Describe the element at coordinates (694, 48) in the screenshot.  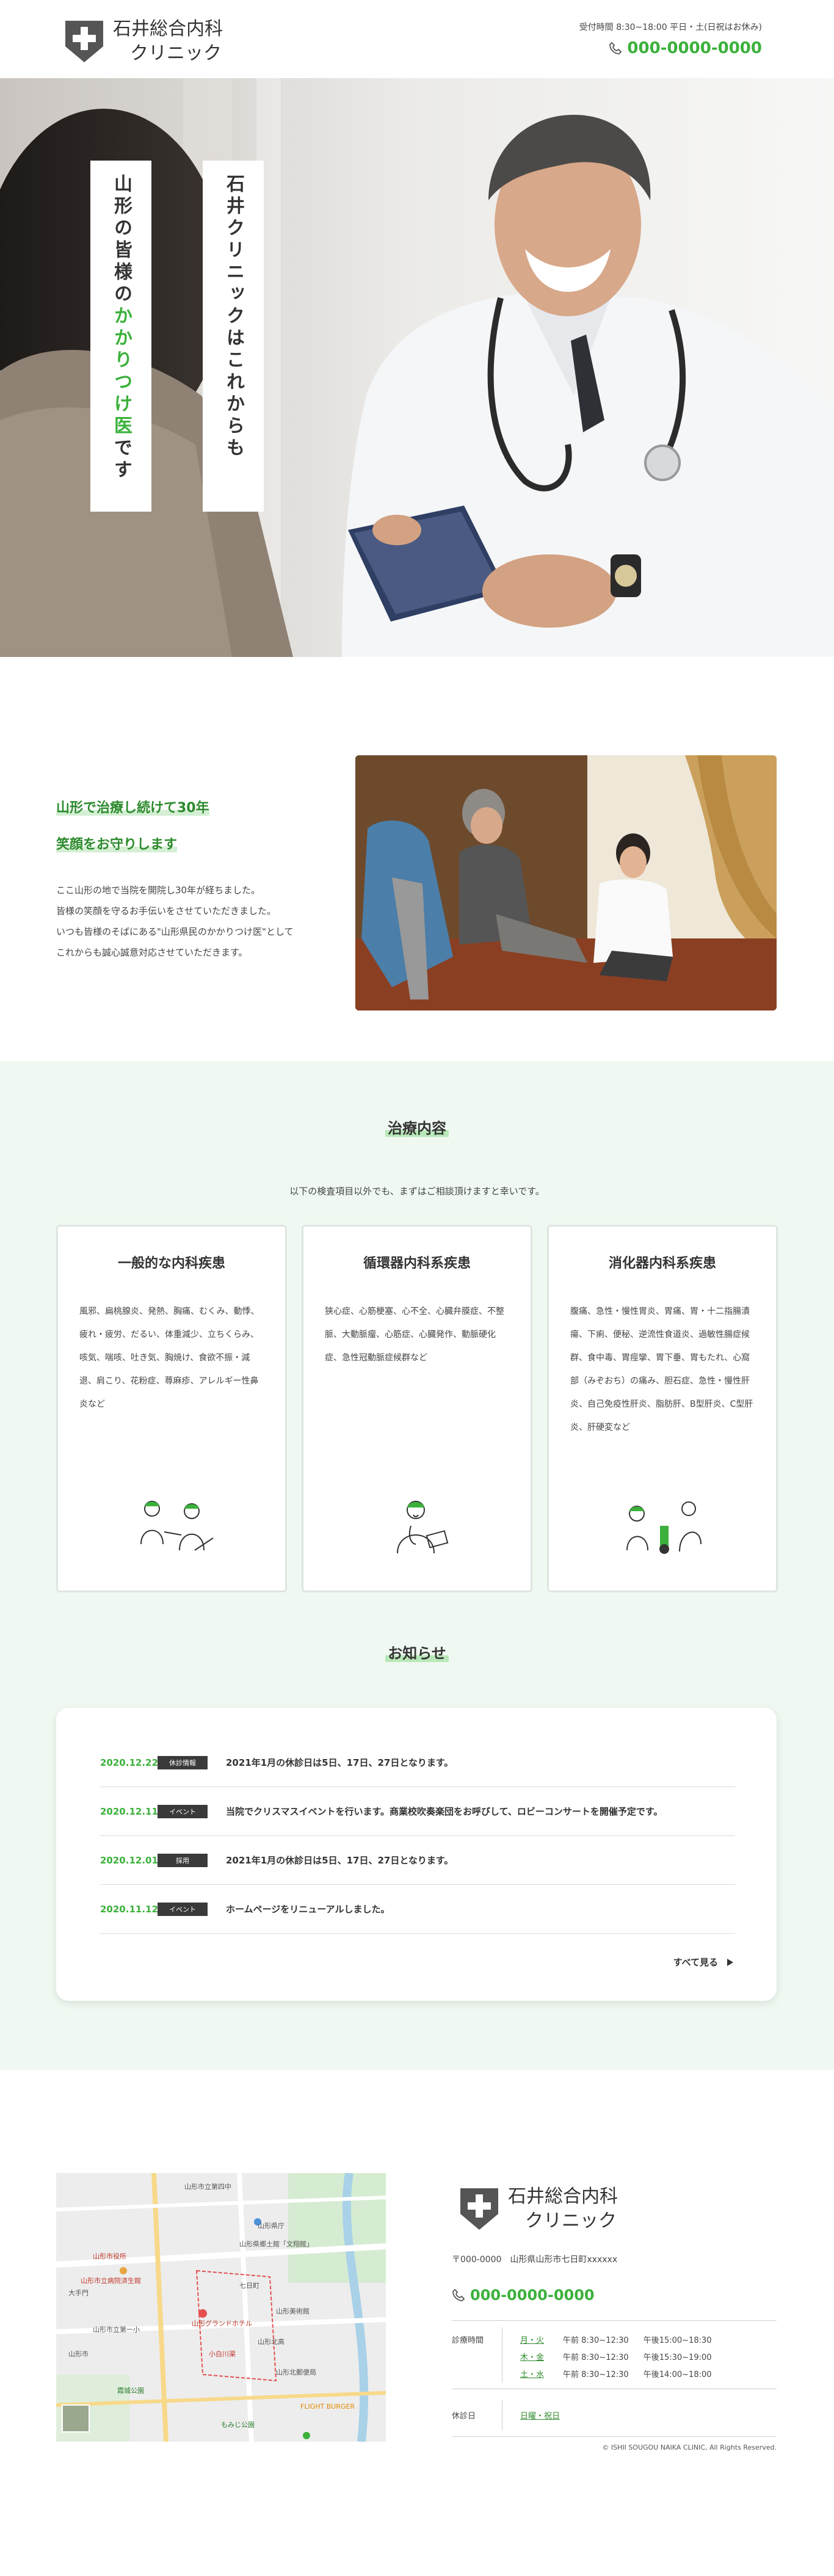
I see `header-phone-number: 000-0000-0000` at that location.